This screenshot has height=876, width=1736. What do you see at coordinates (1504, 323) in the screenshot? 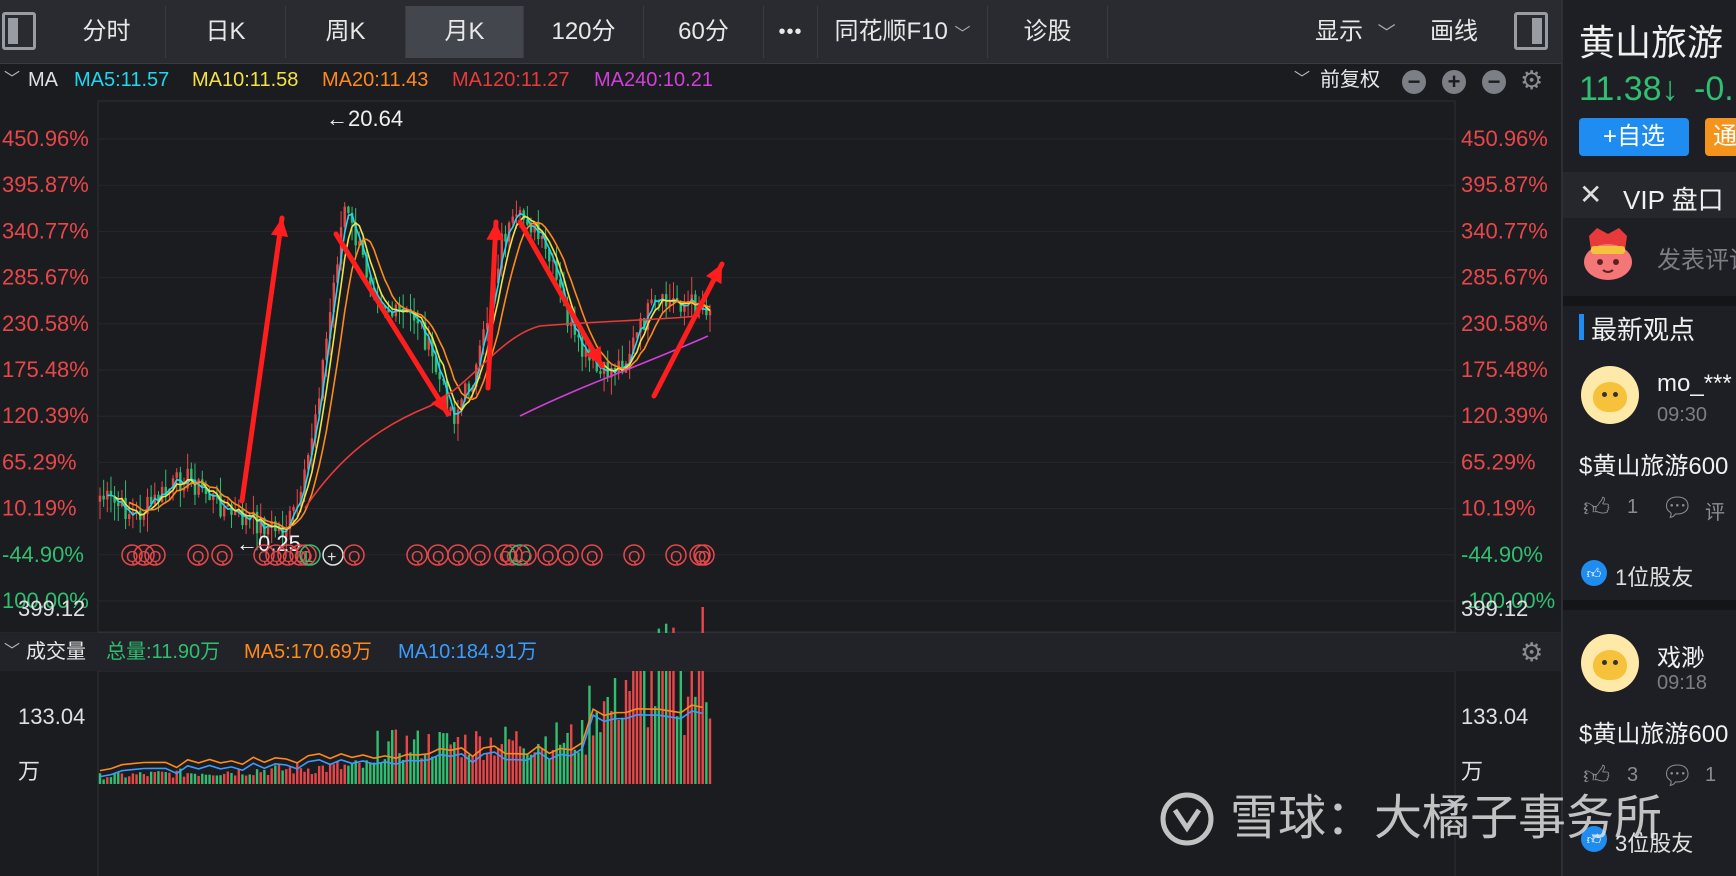
I see `y-tick-label-right: 230.58%` at bounding box center [1504, 323].